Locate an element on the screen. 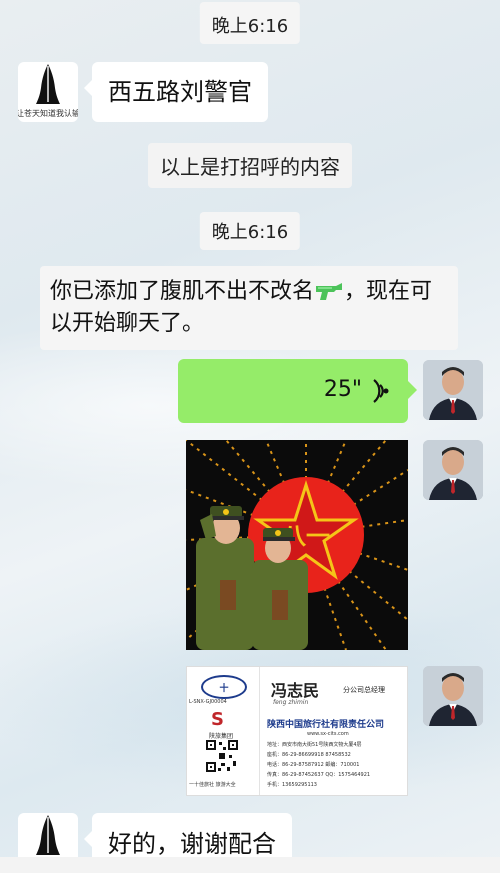  card-left-panel: 十 L-SNX-GJ00004 S 陕旅集团 一十佳旅社 旅游大全 is located at coordinates (223, 731).